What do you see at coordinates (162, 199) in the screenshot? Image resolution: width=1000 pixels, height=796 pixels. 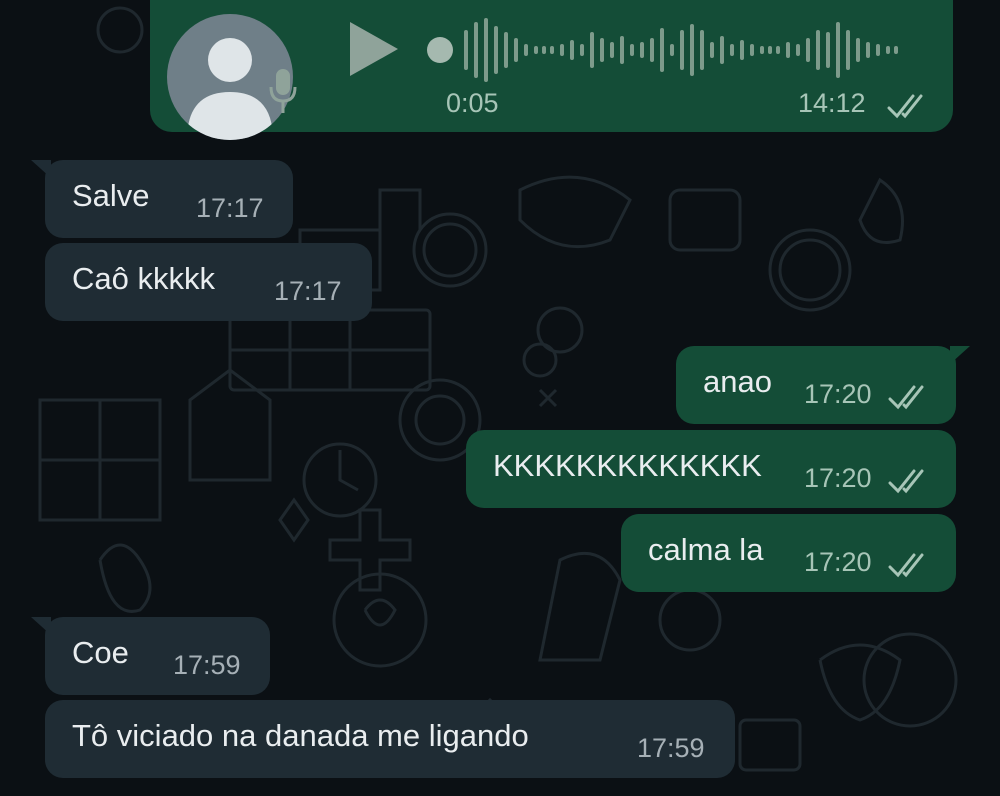 I see `incoming-message-bubble: Salve 17:17` at bounding box center [162, 199].